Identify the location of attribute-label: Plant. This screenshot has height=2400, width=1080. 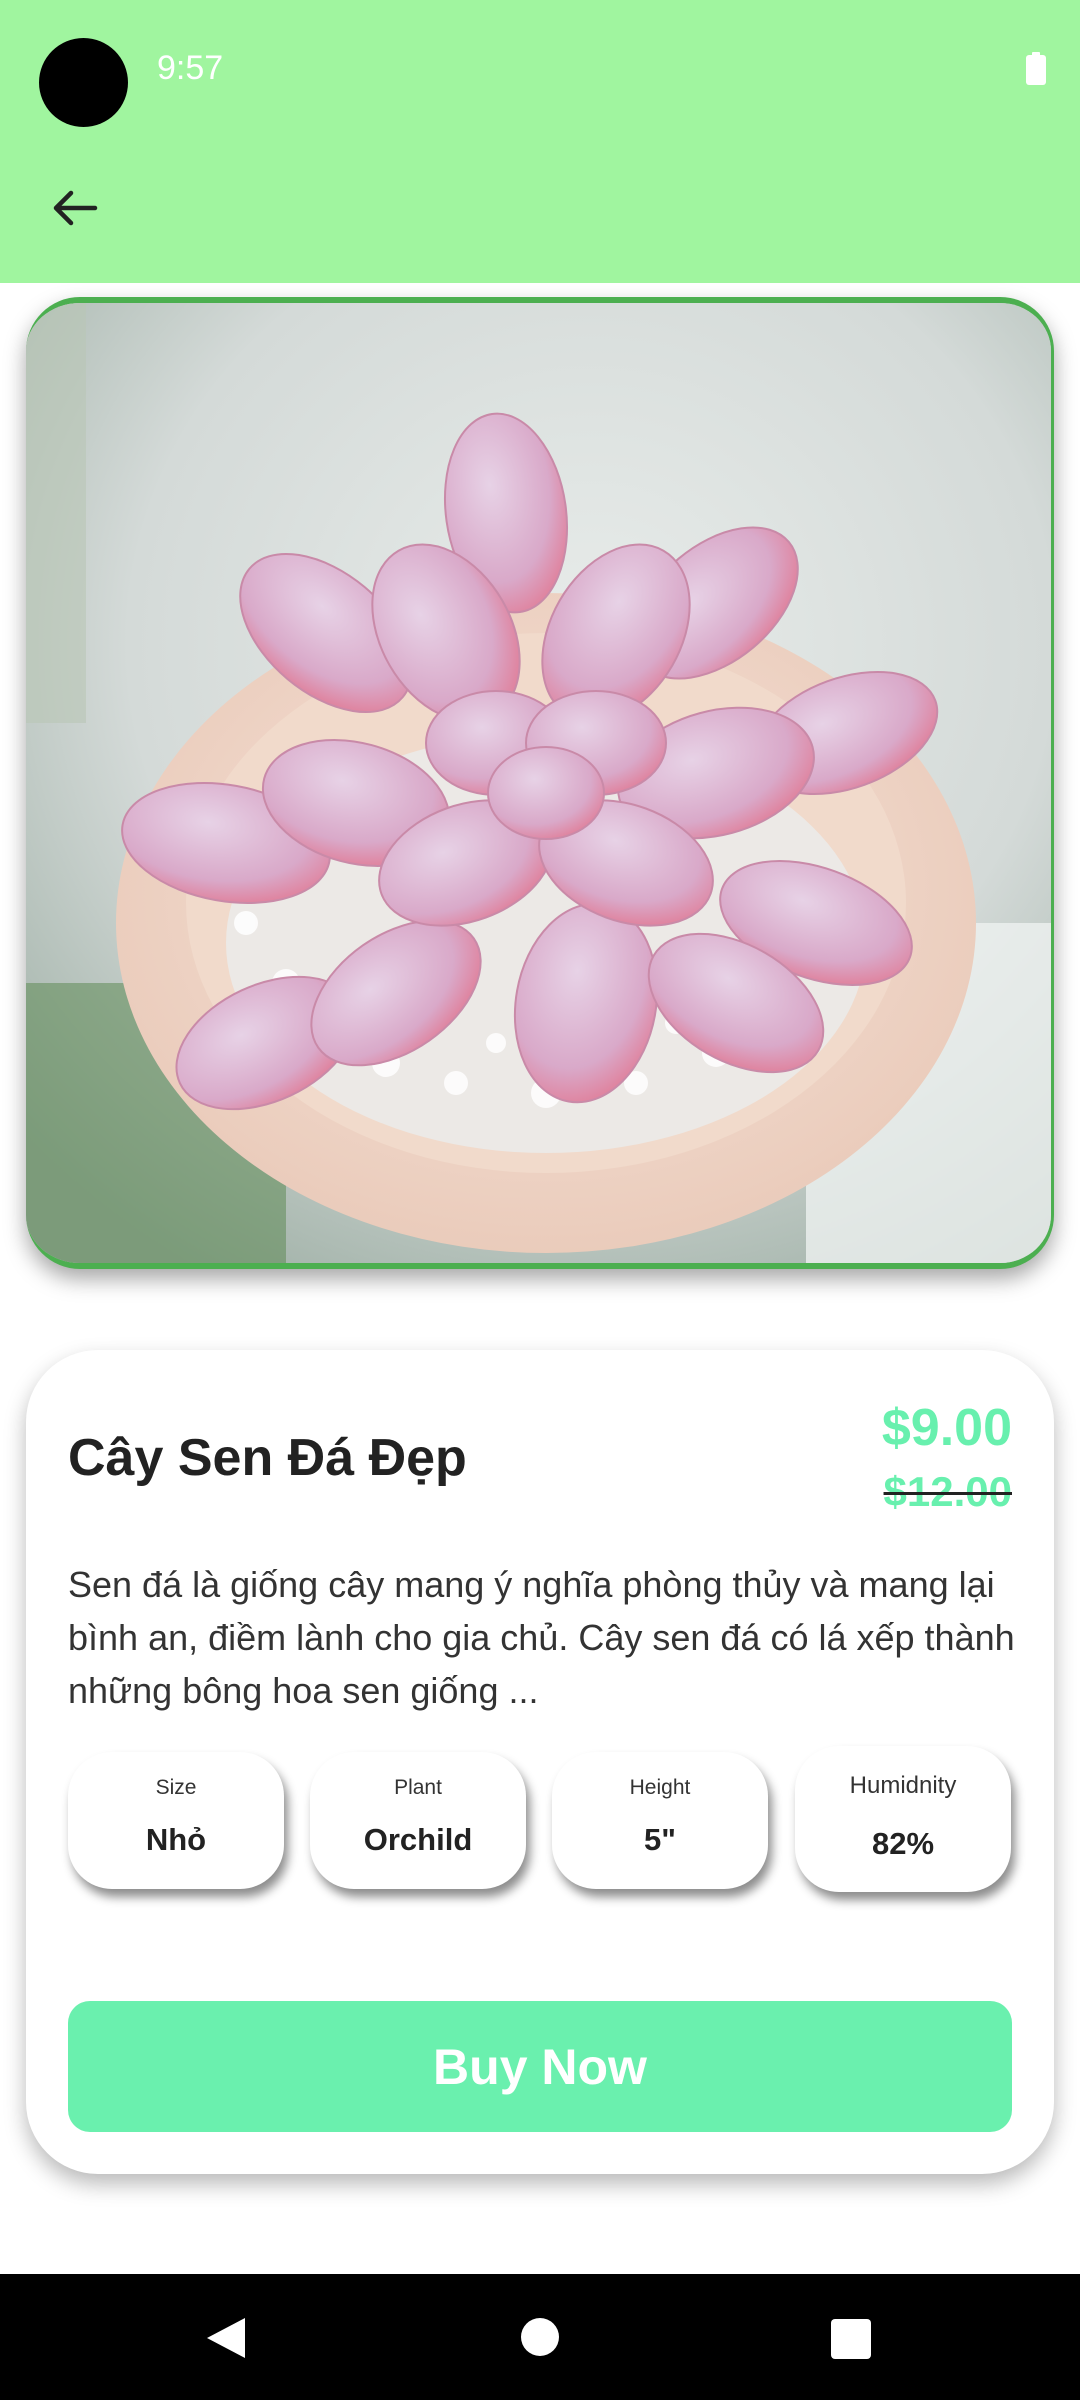
(418, 1787).